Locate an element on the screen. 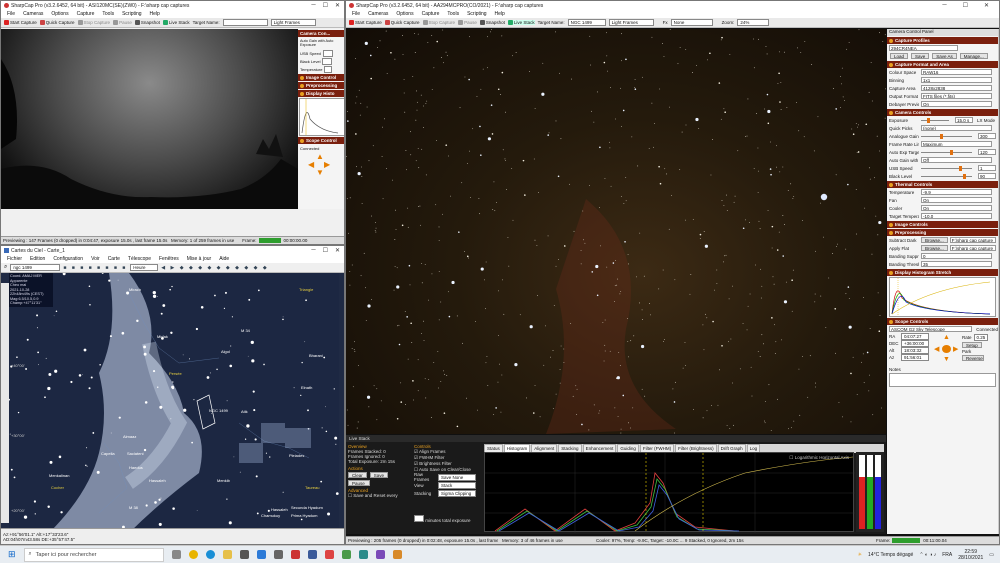 Image resolution: width=1000 pixels, height=563 pixels. control-value: 300 is located at coordinates (987, 136).